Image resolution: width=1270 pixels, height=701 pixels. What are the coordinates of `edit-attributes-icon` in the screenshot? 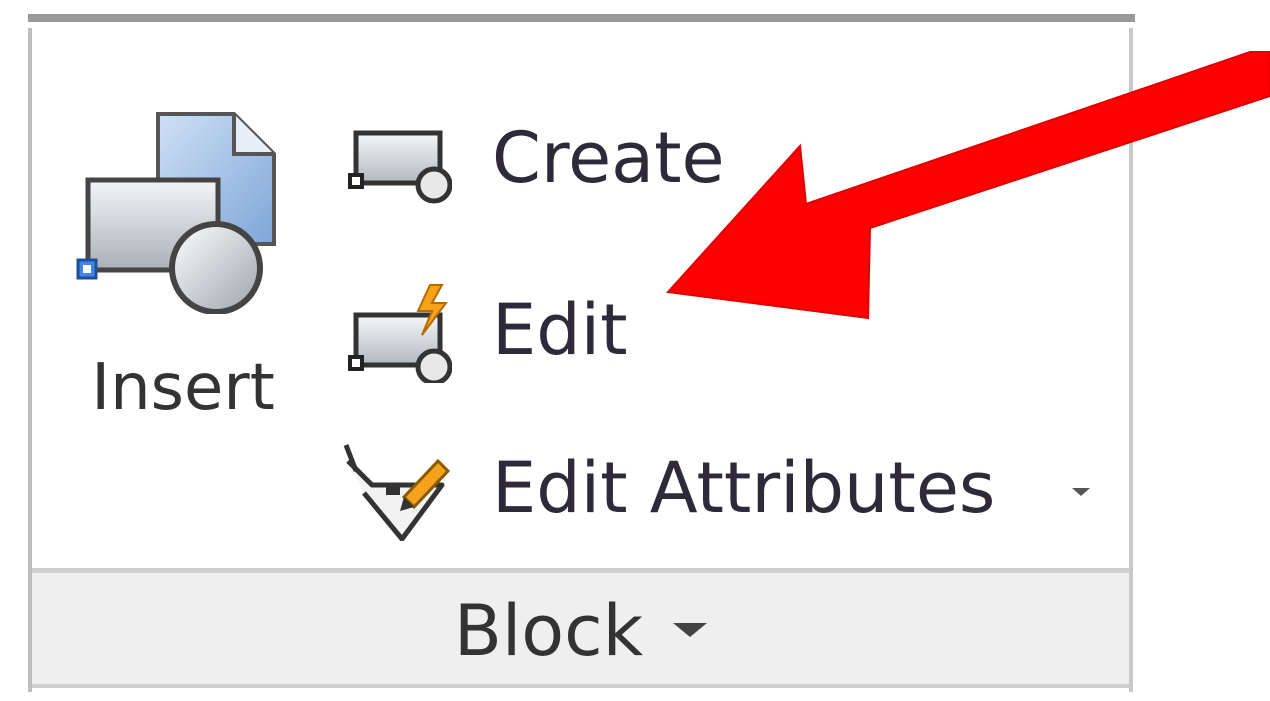 It's located at (397, 492).